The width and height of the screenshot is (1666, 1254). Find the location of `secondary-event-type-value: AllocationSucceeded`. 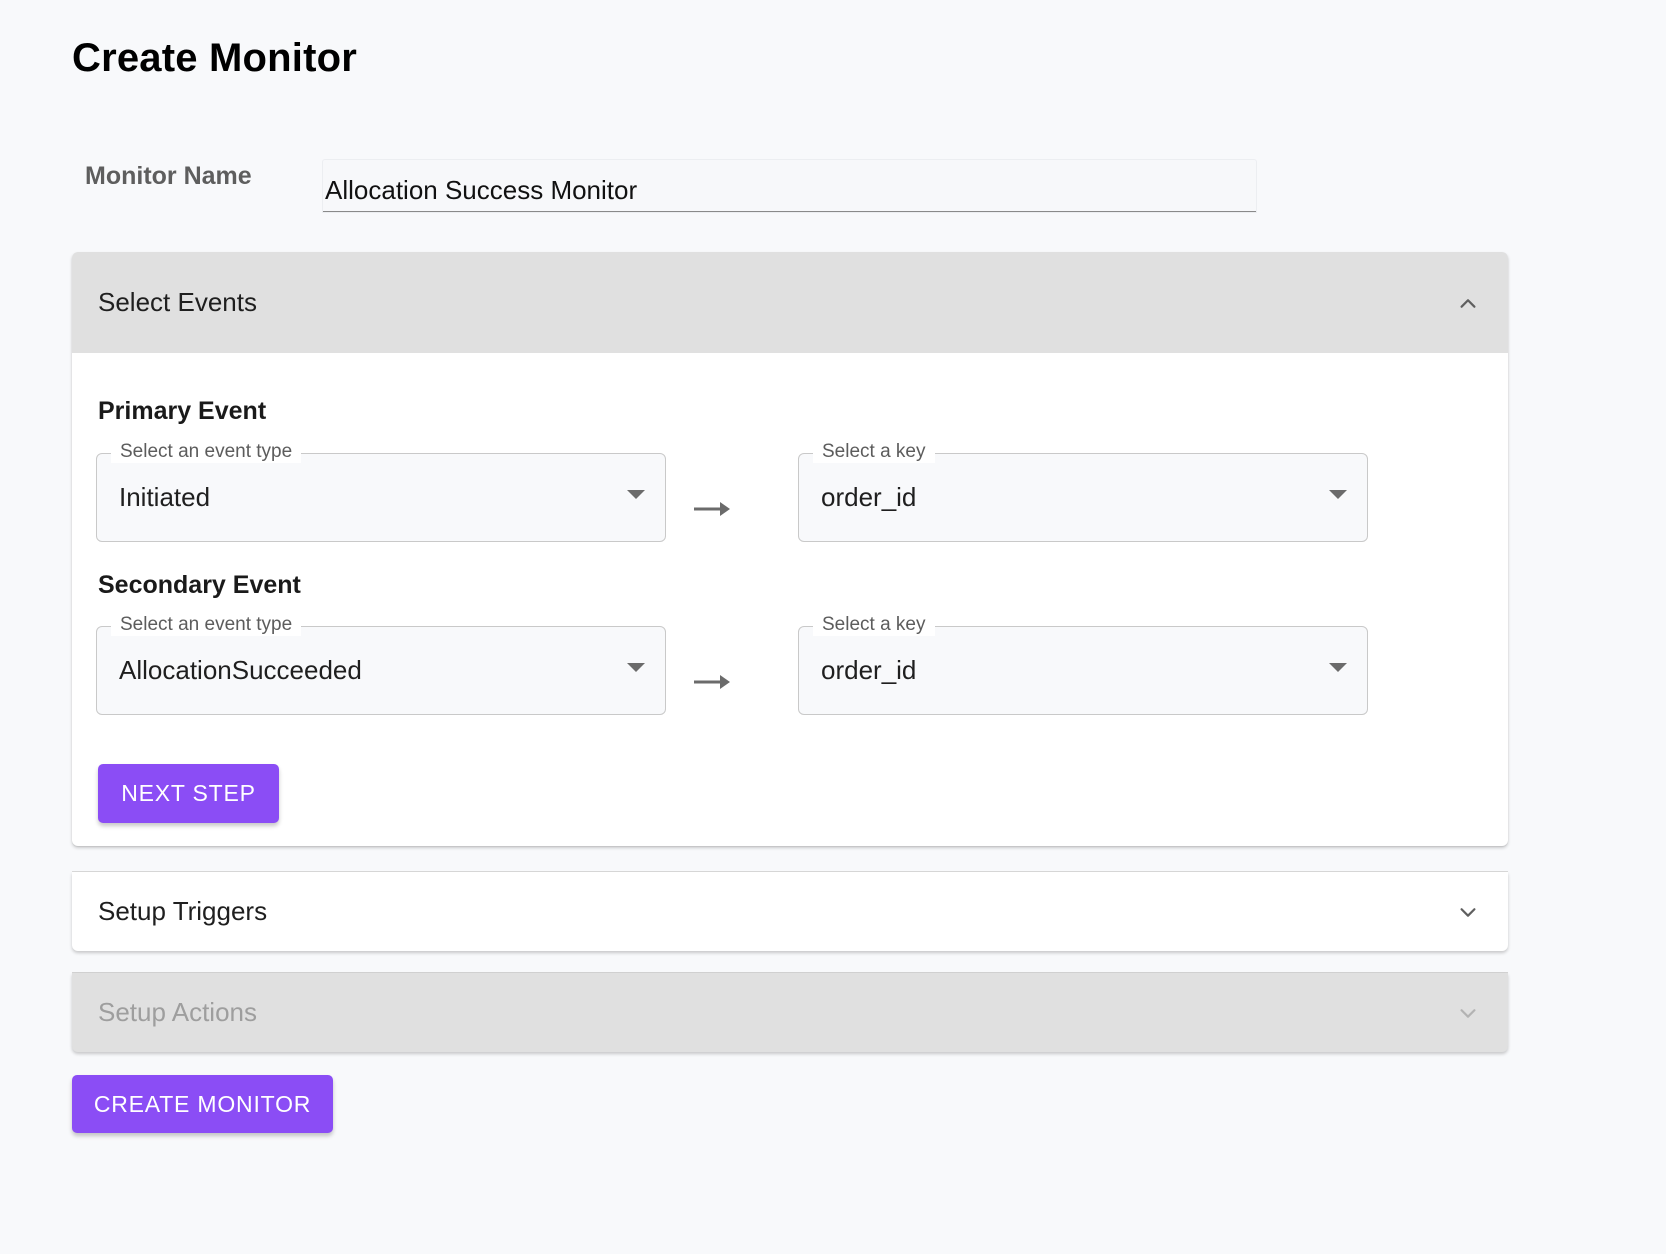

secondary-event-type-value: AllocationSucceeded is located at coordinates (240, 670).